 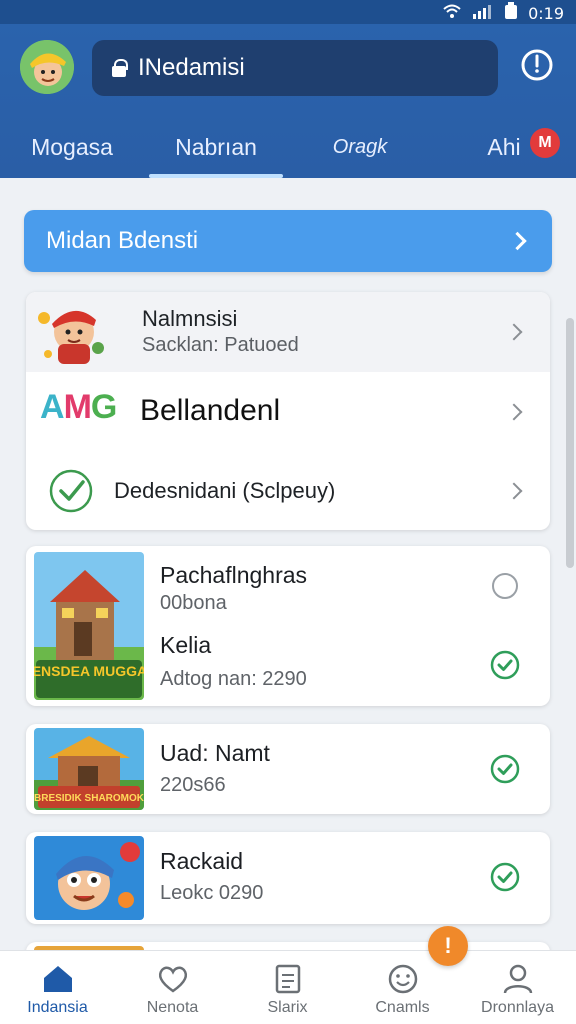 What do you see at coordinates (233, 679) in the screenshot?
I see `game-subtitle-secondary: Adtog nan: 2290` at bounding box center [233, 679].